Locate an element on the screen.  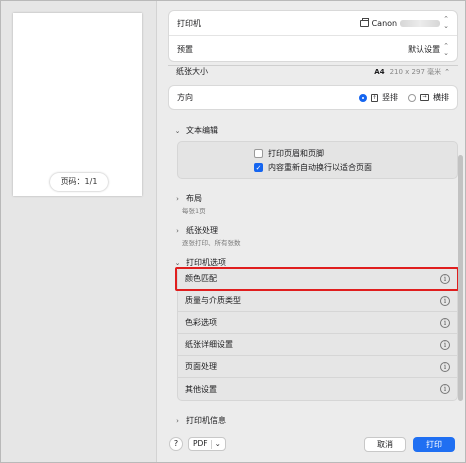
pdf-divider is located at coordinates (211, 444).